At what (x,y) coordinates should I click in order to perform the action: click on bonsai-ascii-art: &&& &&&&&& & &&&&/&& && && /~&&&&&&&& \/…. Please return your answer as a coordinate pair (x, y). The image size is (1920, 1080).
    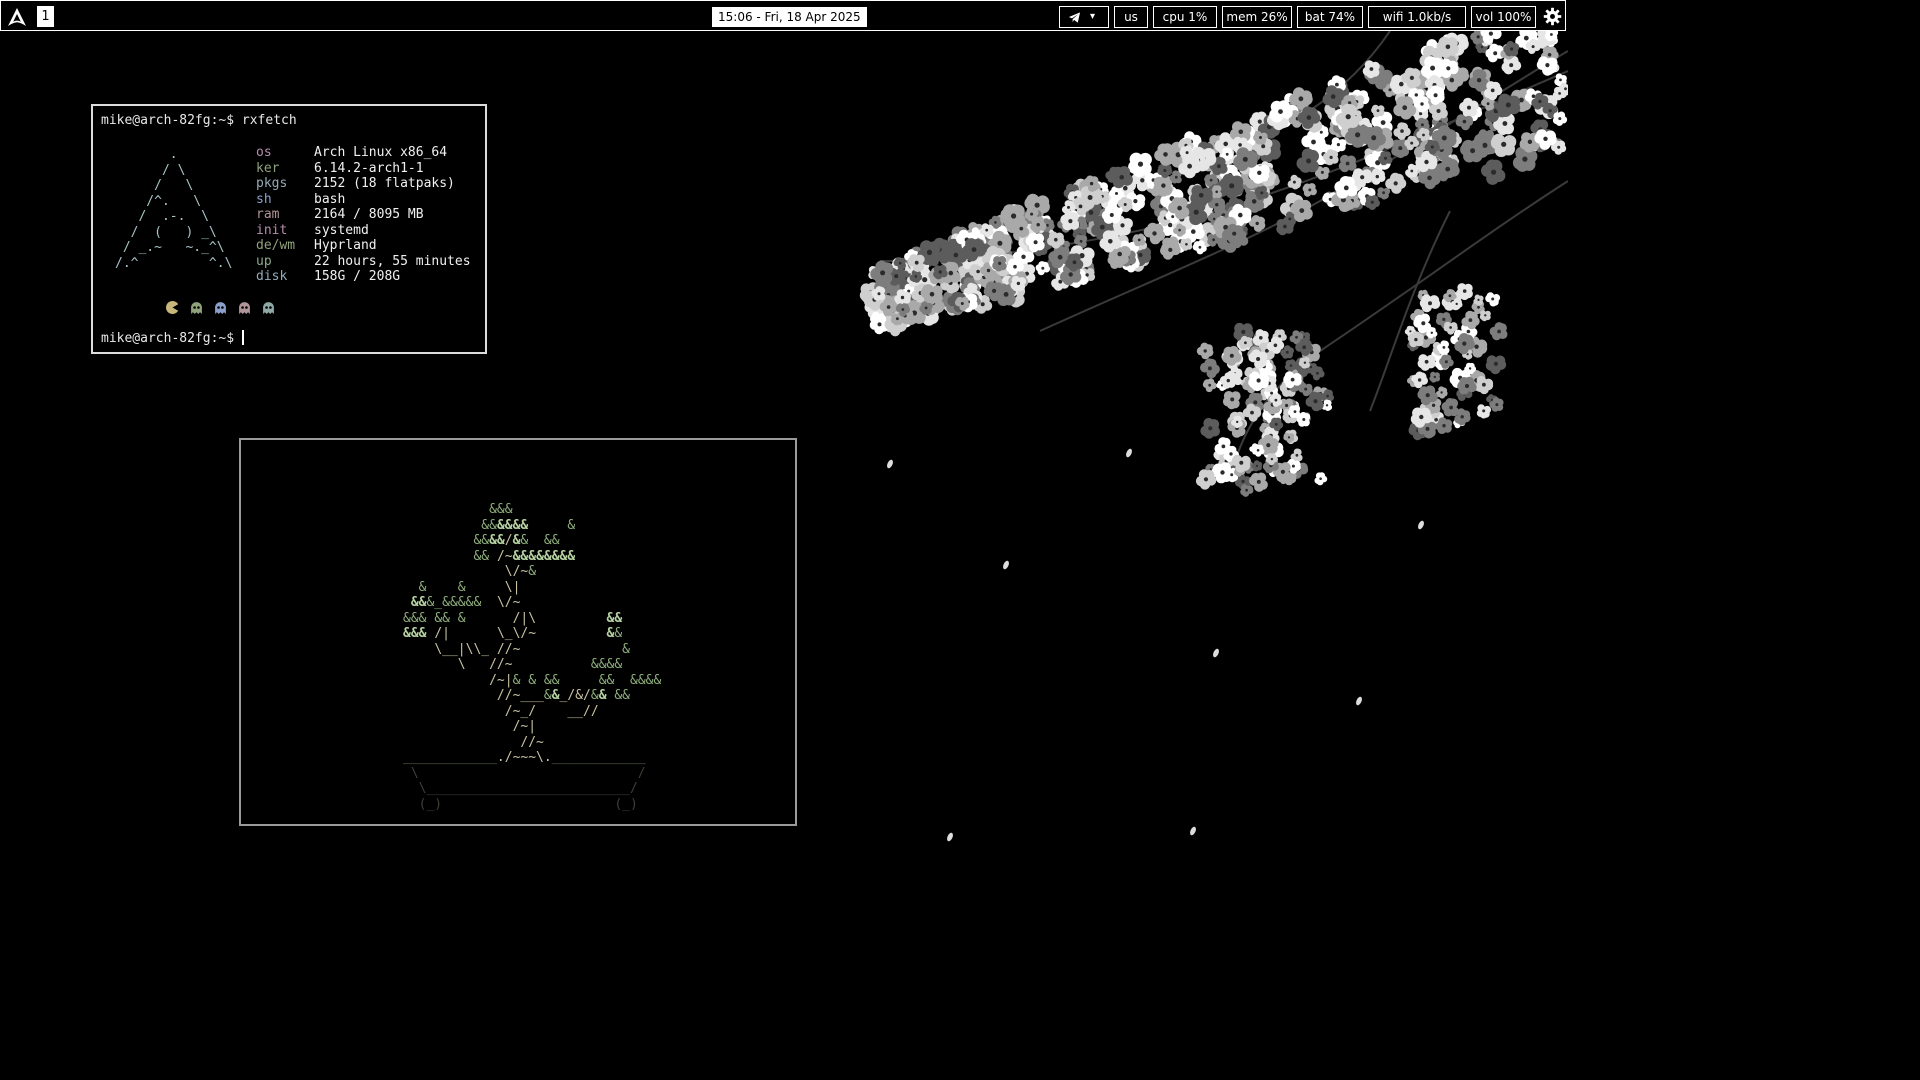
    Looking at the image, I should click on (532, 657).